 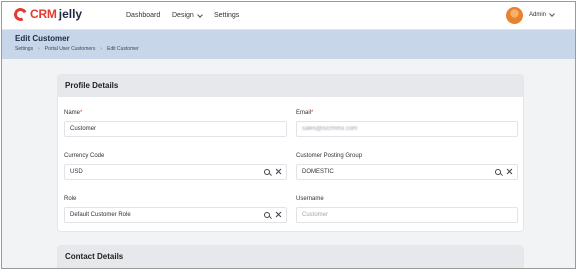 I want to click on currency-code-field: USD, so click(x=175, y=172).